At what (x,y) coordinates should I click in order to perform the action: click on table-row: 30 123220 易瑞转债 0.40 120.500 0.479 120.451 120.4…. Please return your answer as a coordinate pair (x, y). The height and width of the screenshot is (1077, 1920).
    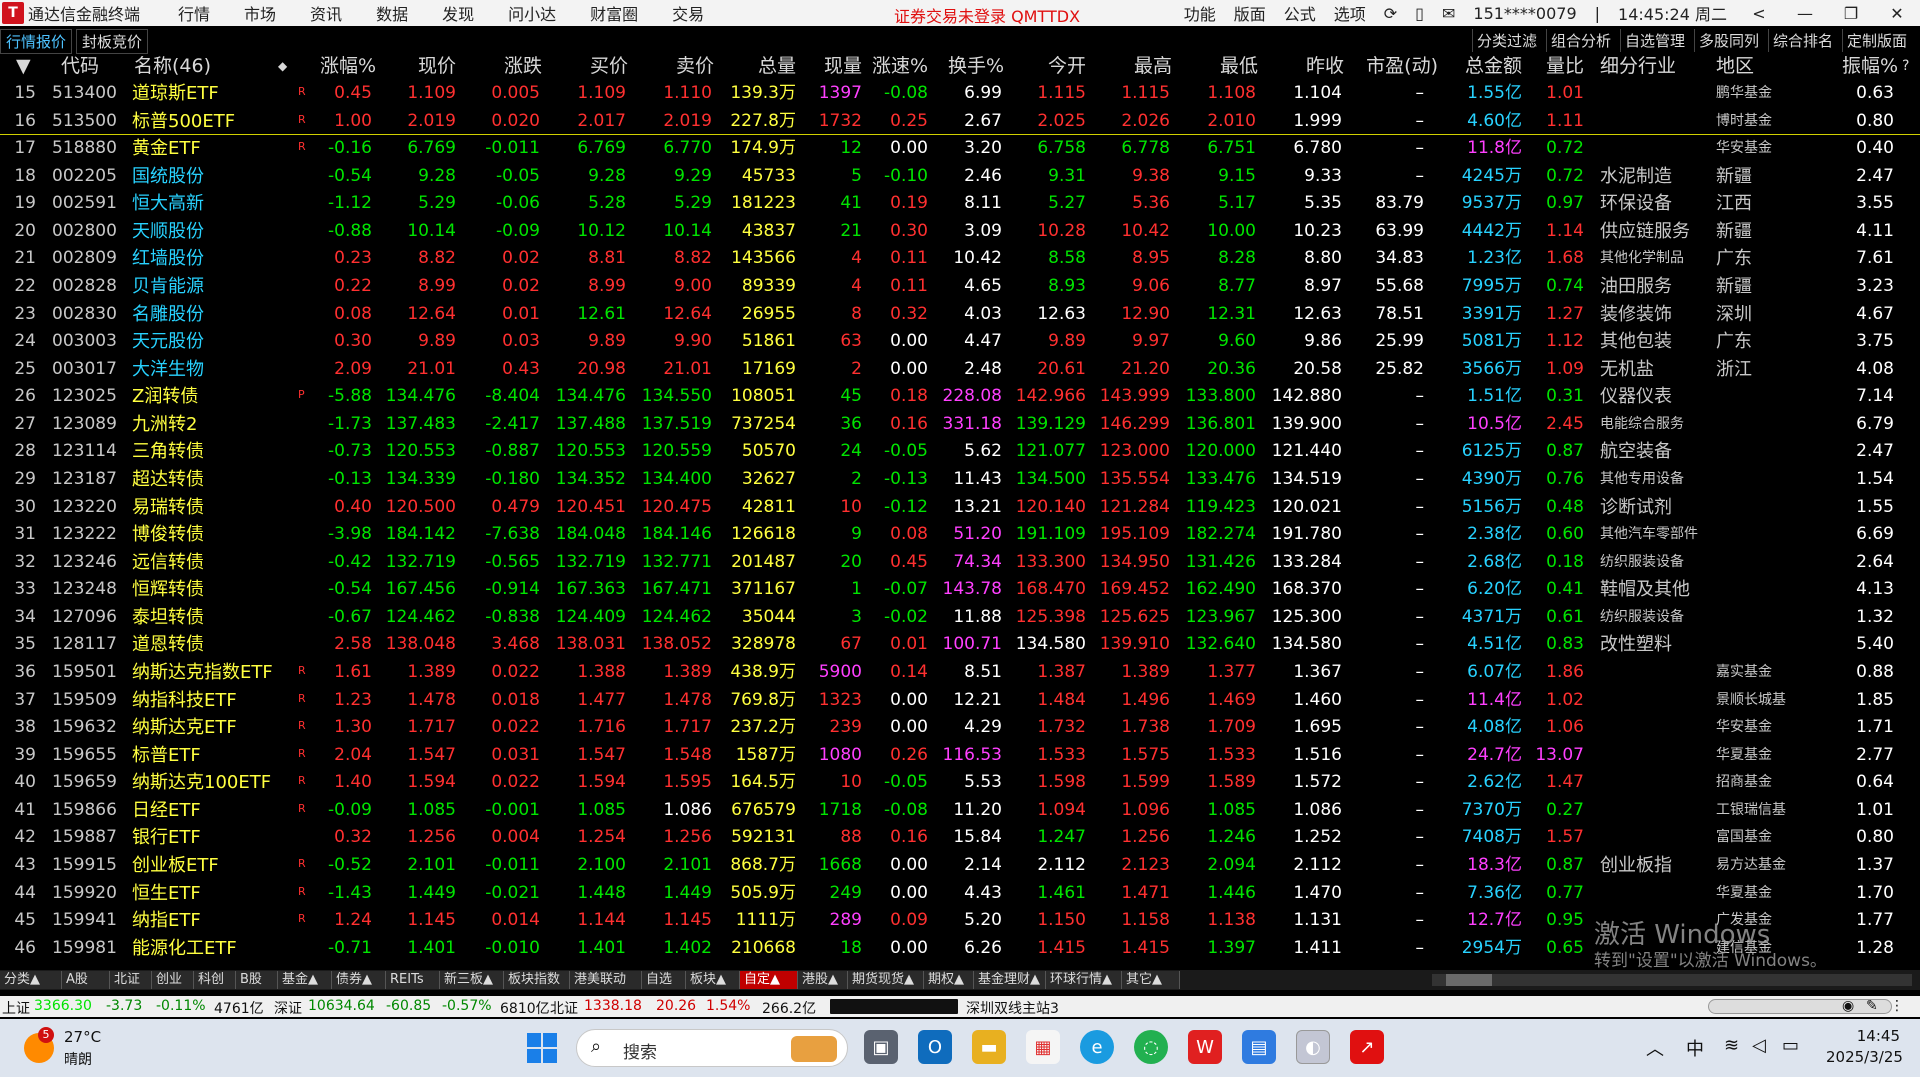
    Looking at the image, I should click on (960, 508).